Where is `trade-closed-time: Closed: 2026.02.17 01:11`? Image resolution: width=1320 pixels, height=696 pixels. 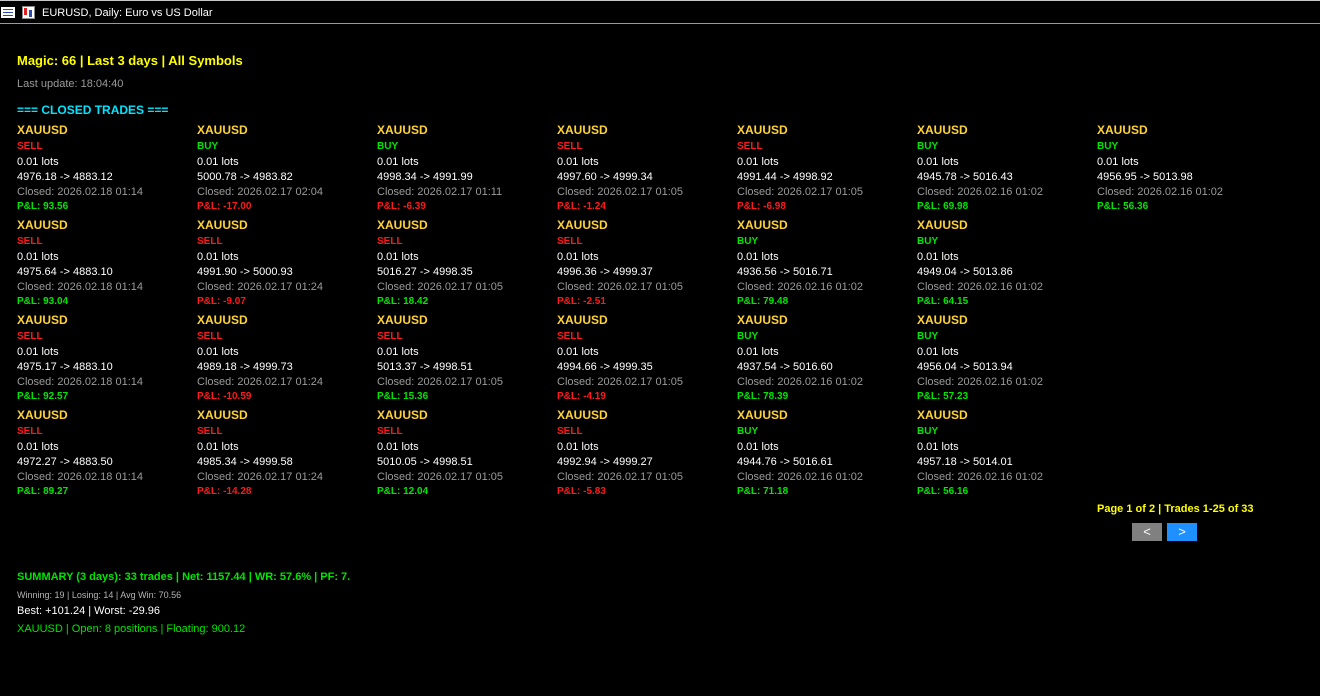
trade-closed-time: Closed: 2026.02.17 01:11 is located at coordinates (440, 192).